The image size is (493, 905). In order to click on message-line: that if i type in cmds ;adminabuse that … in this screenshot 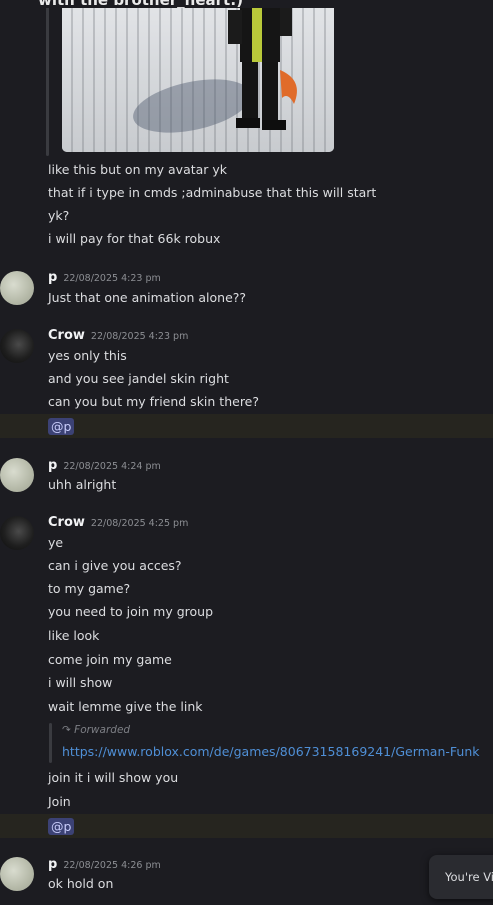, I will do `click(212, 192)`.